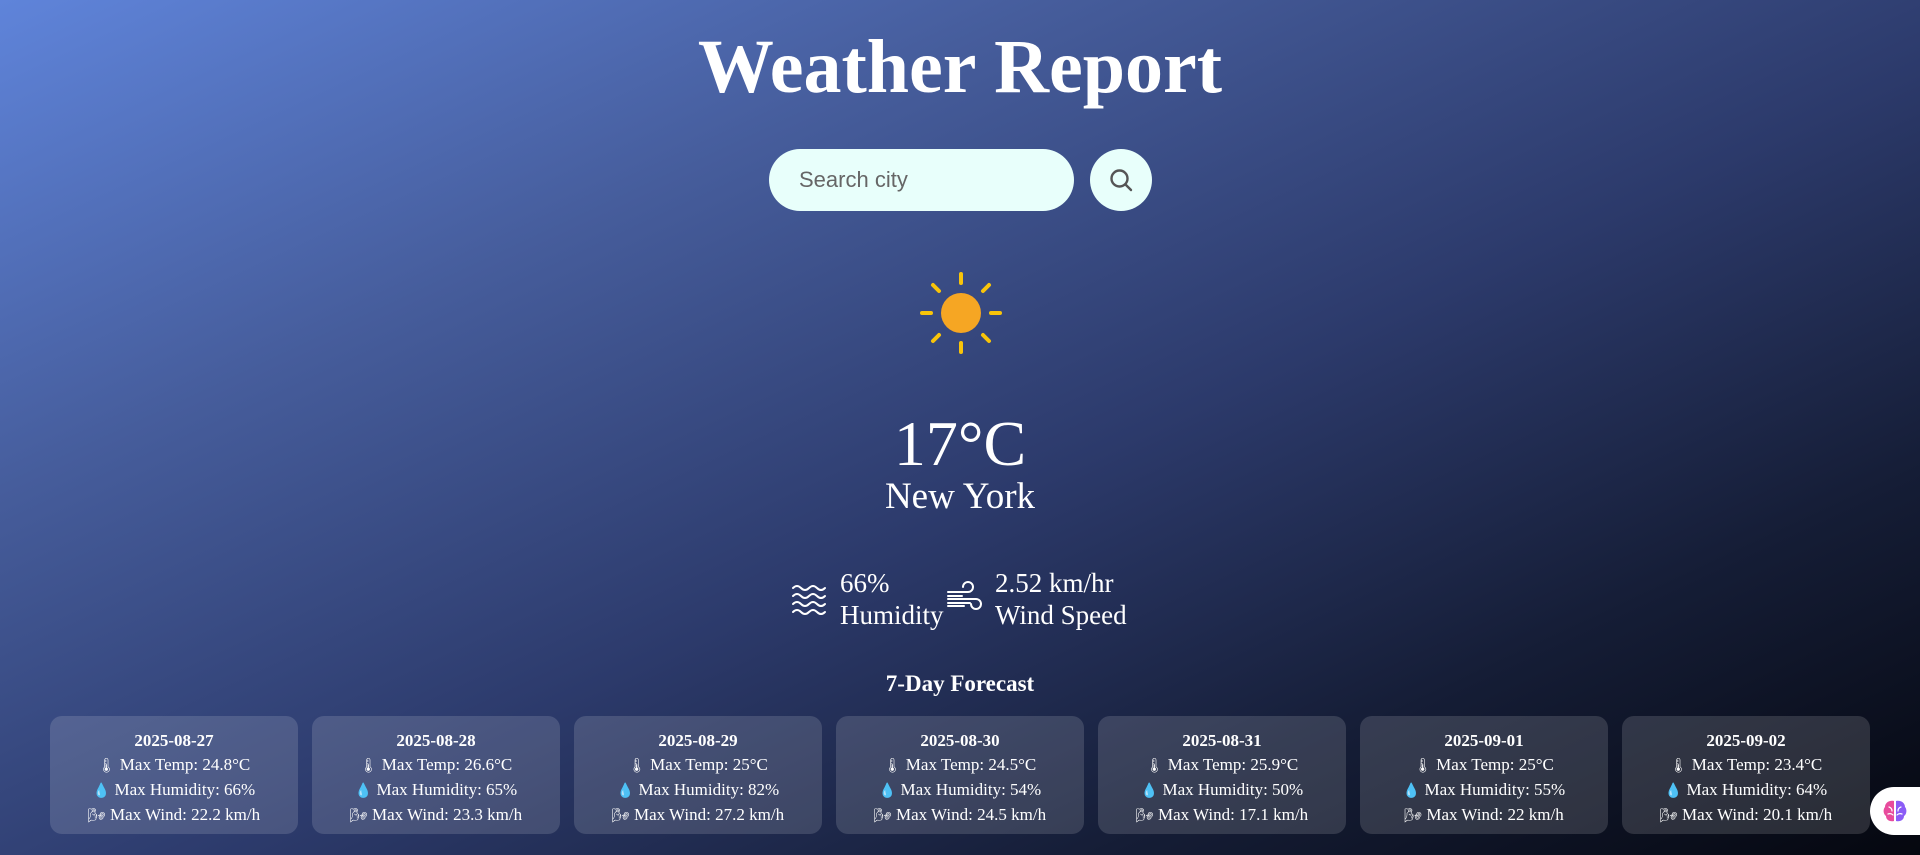  Describe the element at coordinates (809, 600) in the screenshot. I see `humidity-icon` at that location.